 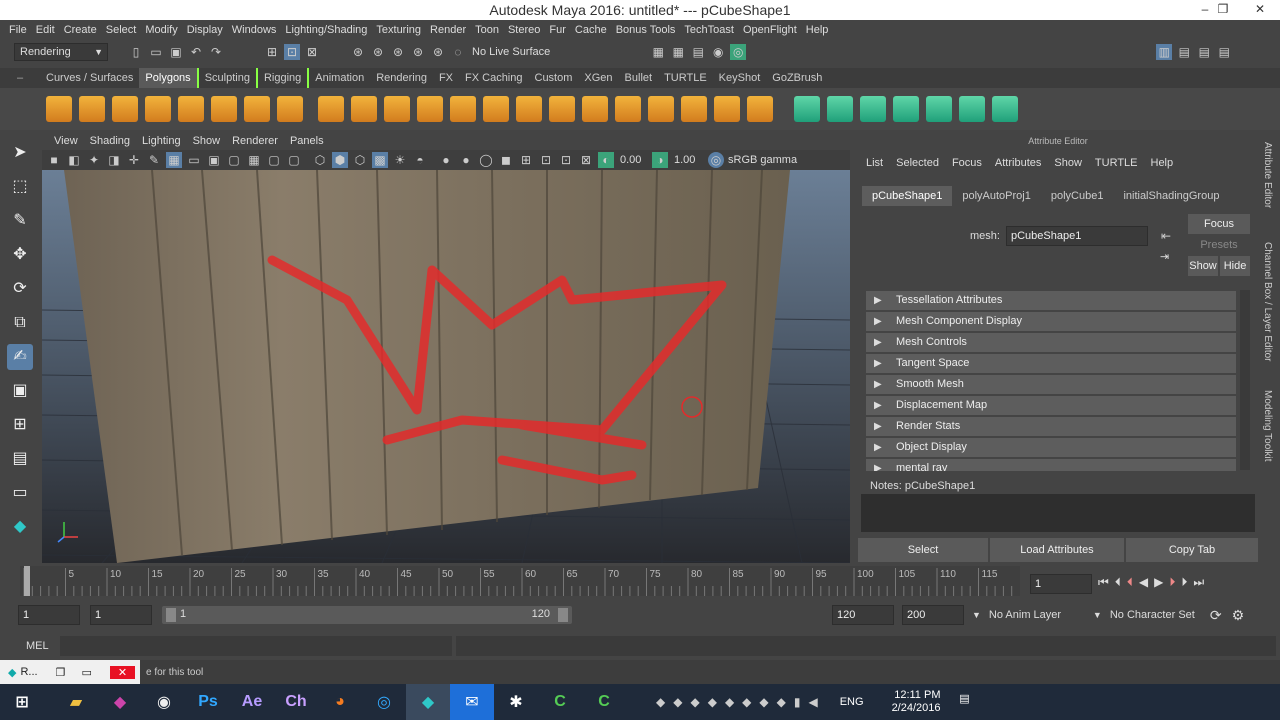 What do you see at coordinates (458, 52) in the screenshot?
I see `make-live-icon: ◌` at bounding box center [458, 52].